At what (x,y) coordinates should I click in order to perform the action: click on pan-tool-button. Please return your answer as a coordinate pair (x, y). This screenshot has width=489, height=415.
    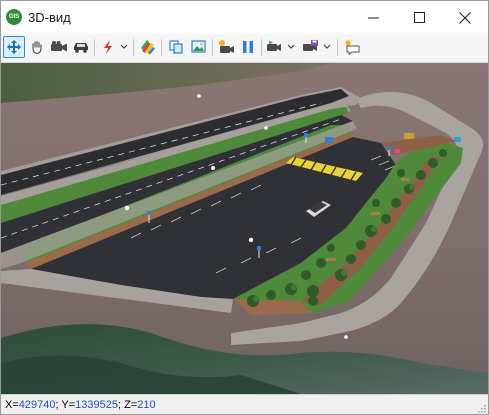
    Looking at the image, I should click on (14, 47).